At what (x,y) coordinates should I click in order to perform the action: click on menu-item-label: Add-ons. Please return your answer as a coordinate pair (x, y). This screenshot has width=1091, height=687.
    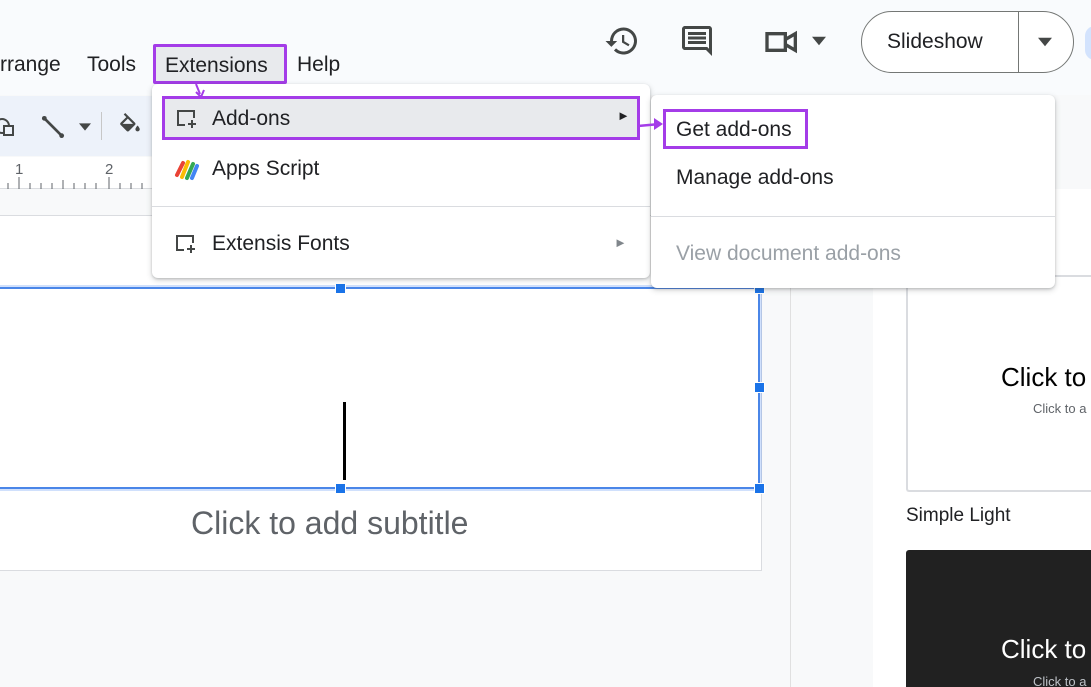
    Looking at the image, I should click on (251, 118).